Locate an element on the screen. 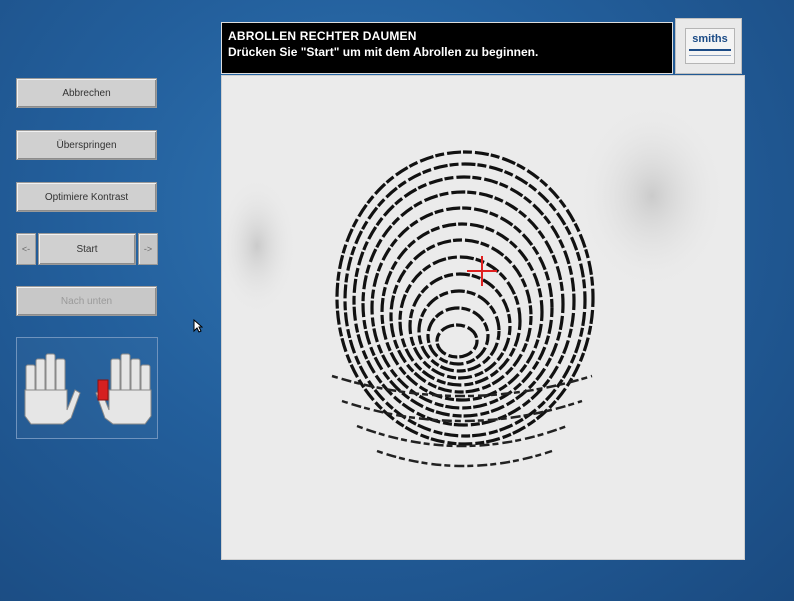  move-down-button: Nach unten is located at coordinates (86, 301).